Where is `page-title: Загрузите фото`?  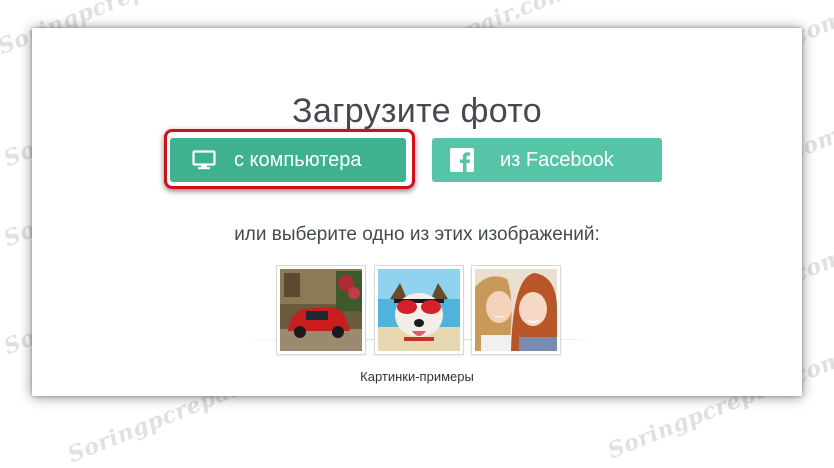 page-title: Загрузите фото is located at coordinates (417, 111).